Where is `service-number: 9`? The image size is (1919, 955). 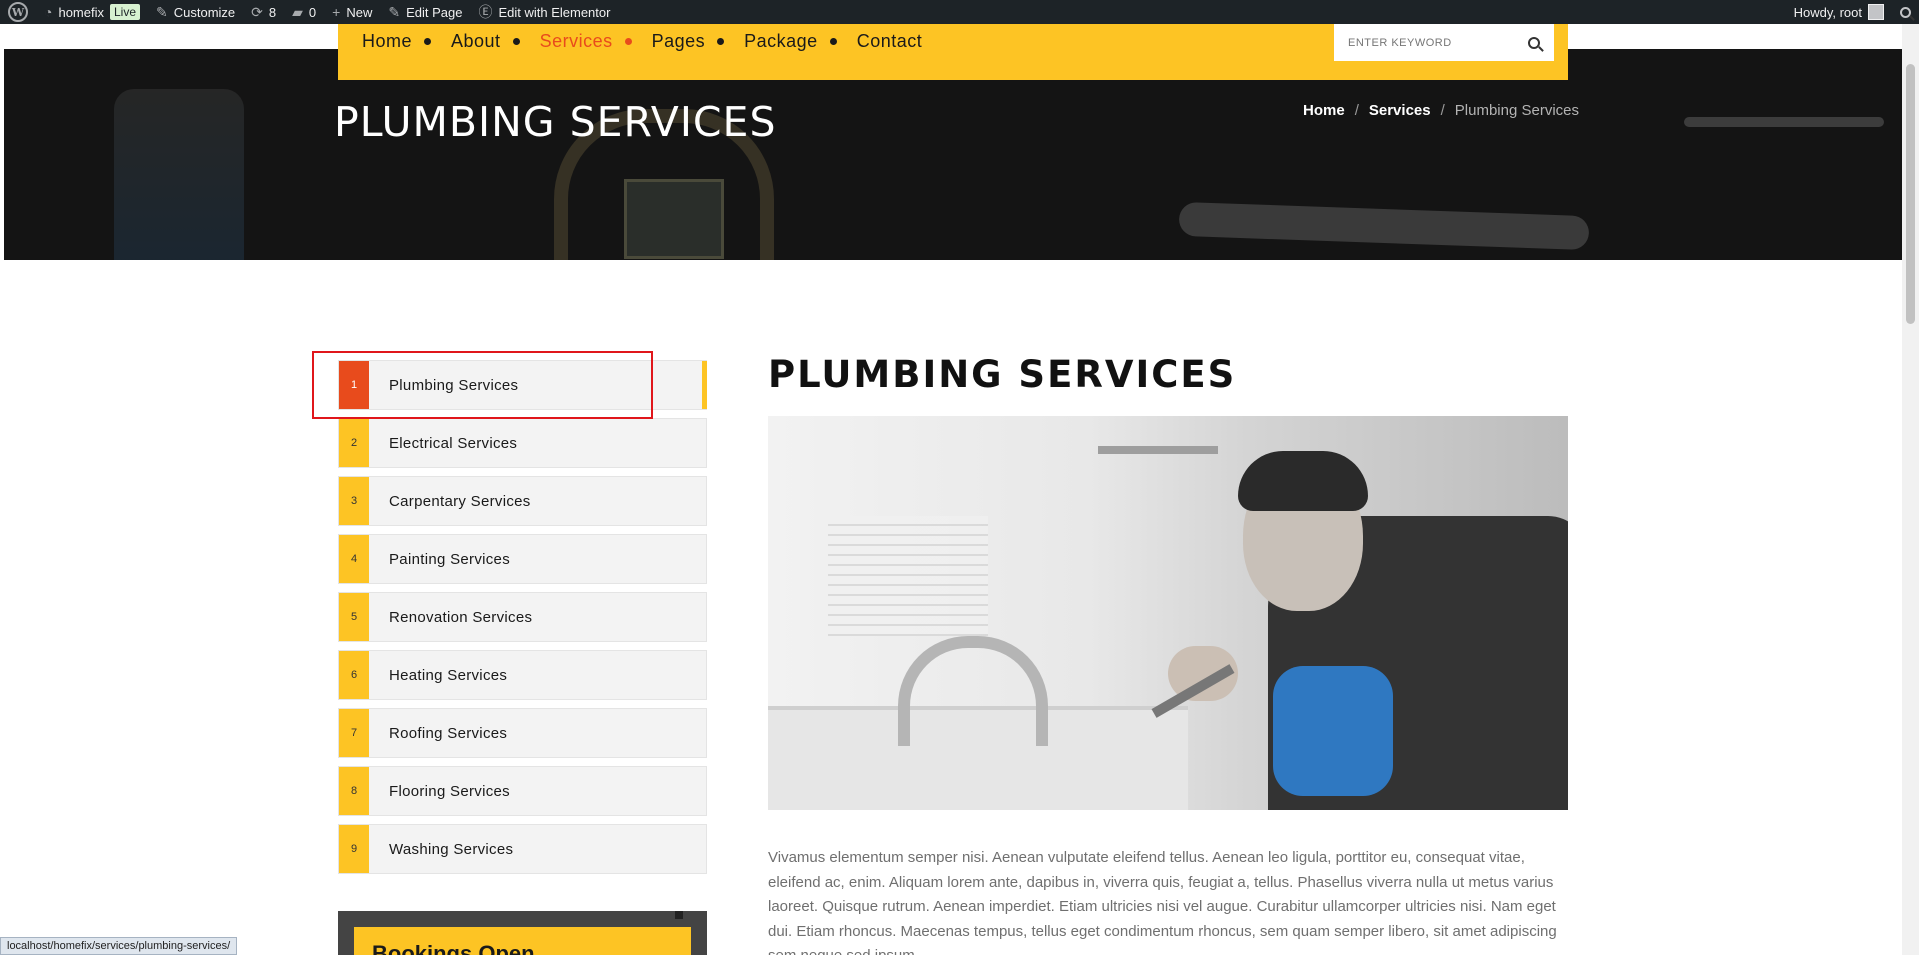 service-number: 9 is located at coordinates (354, 849).